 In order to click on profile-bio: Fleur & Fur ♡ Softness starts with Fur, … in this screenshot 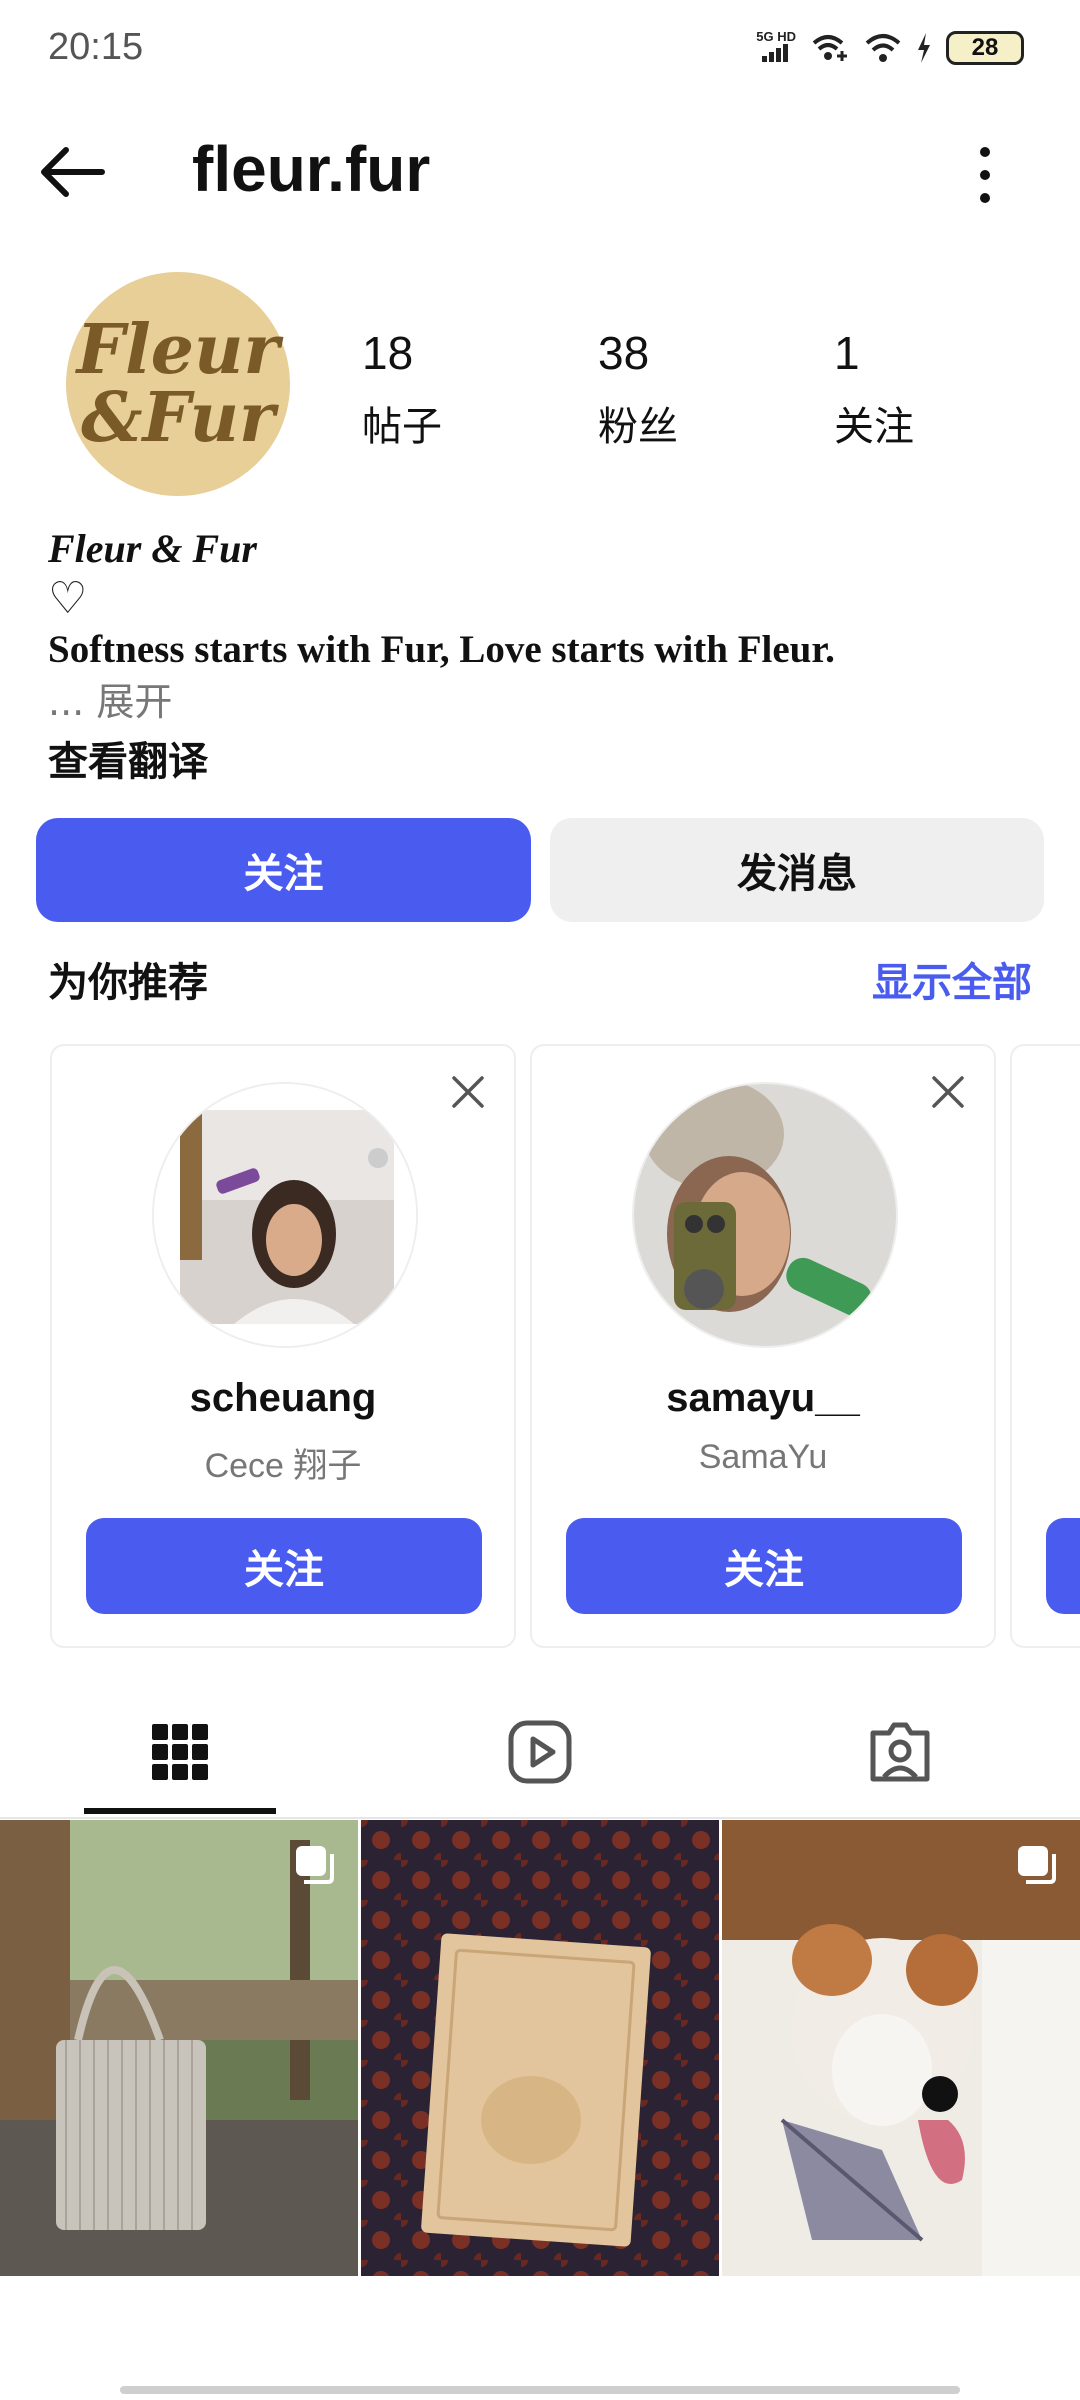, I will do `click(548, 658)`.